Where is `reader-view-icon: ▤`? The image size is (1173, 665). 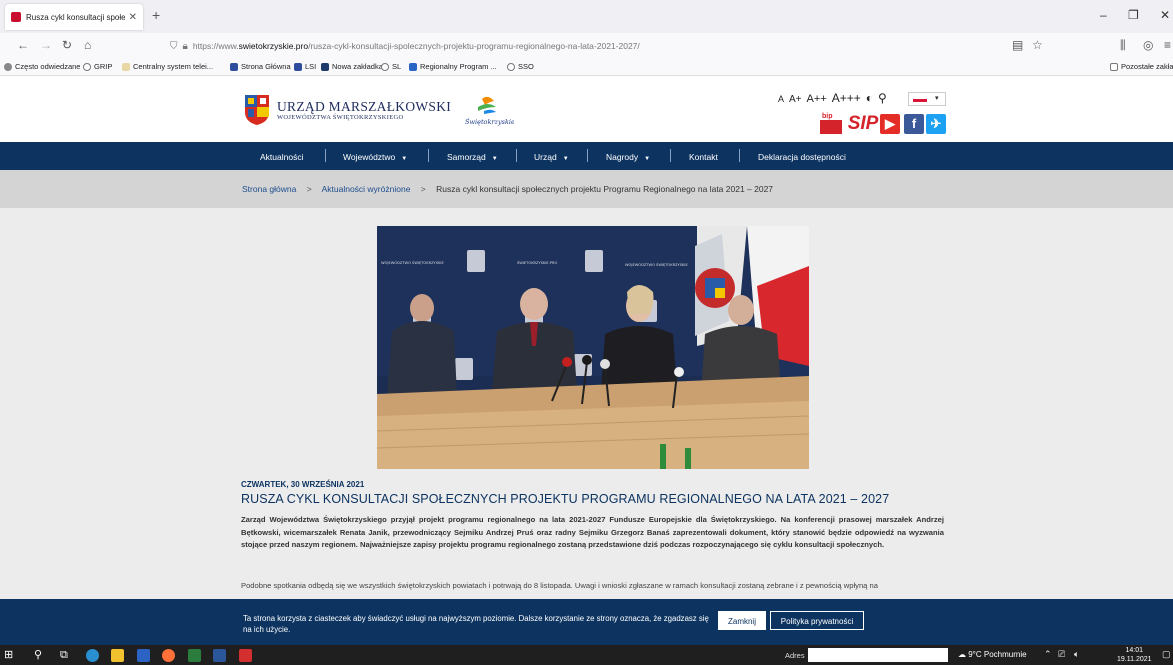 reader-view-icon: ▤ is located at coordinates (1017, 45).